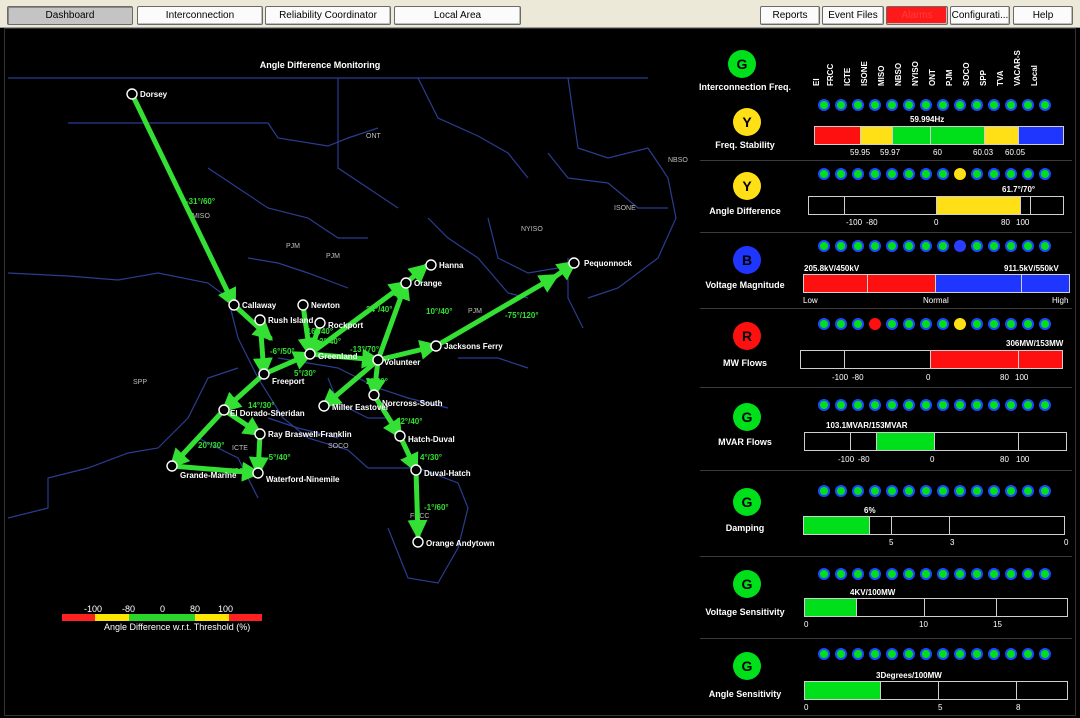  Describe the element at coordinates (853, 15) in the screenshot. I see `event-files-button: Event Files` at that location.